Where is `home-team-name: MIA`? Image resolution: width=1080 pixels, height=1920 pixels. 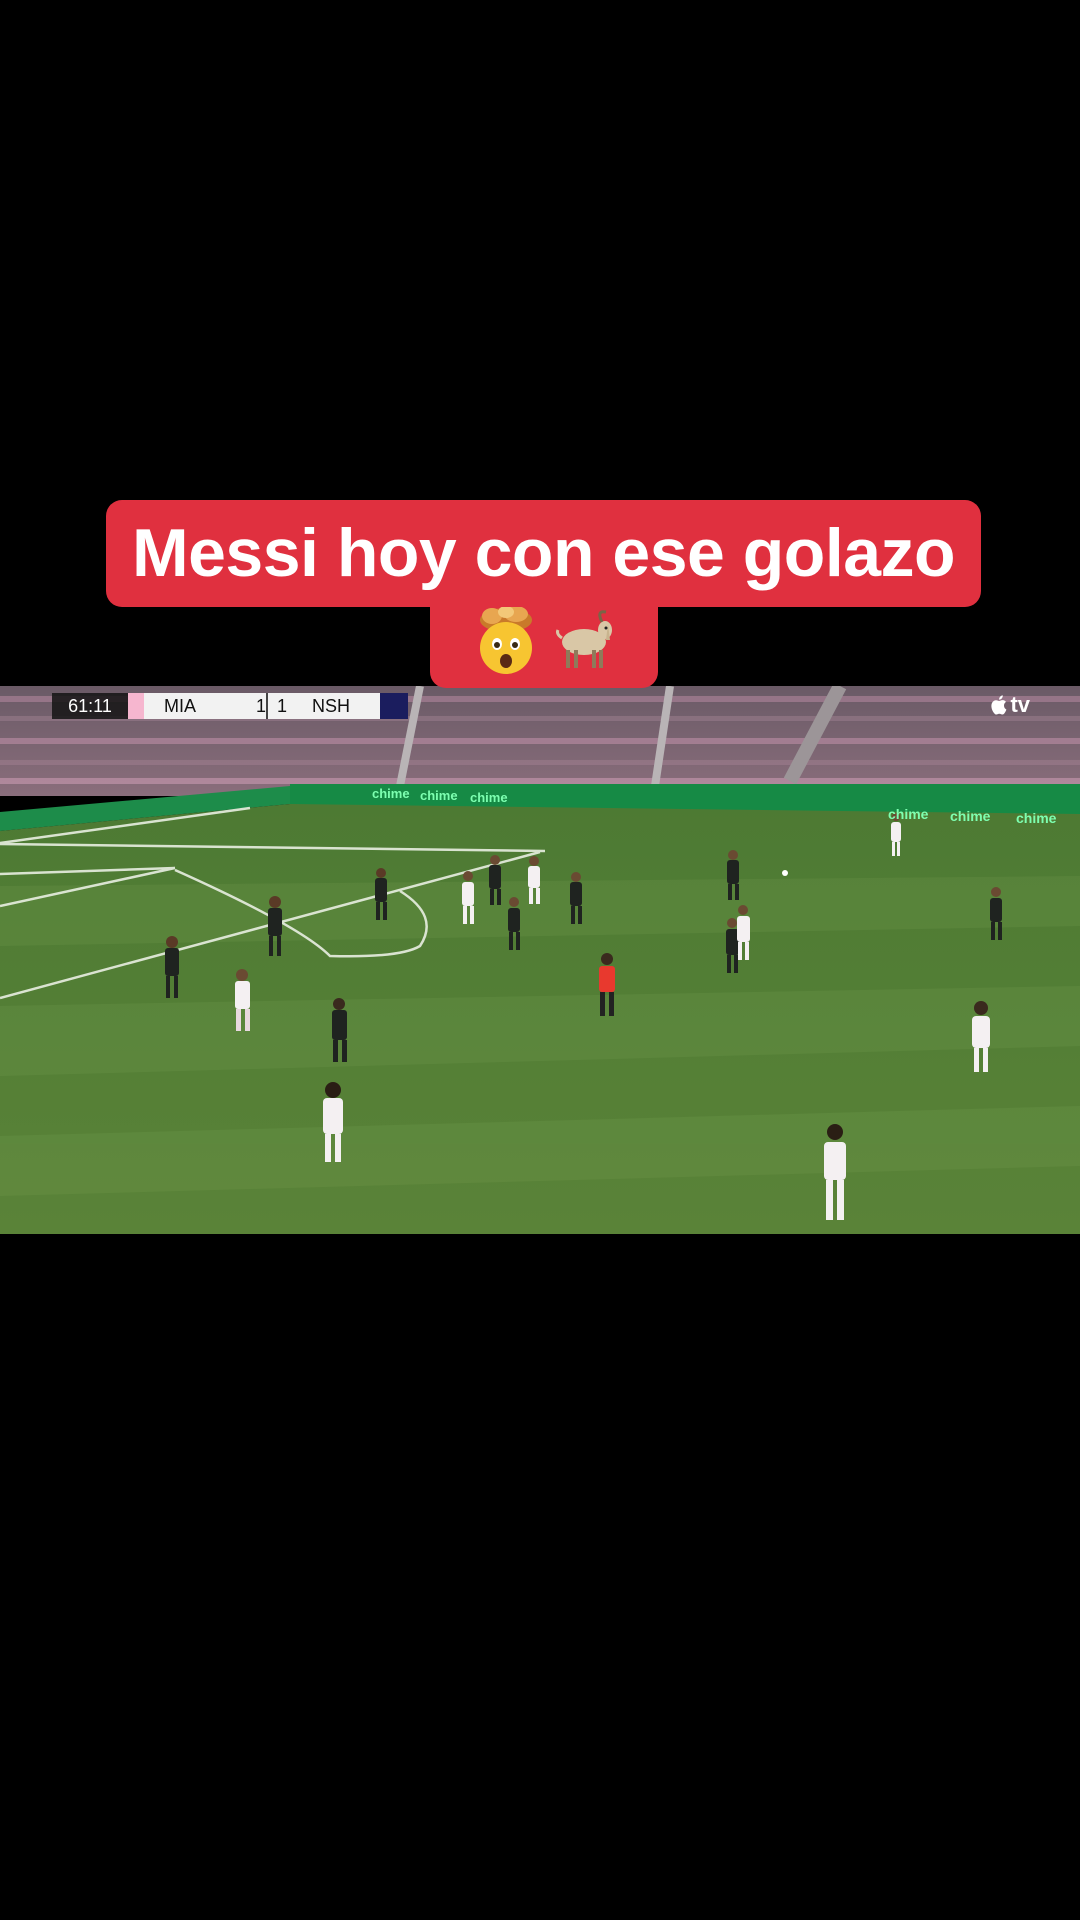 home-team-name: MIA is located at coordinates (180, 705).